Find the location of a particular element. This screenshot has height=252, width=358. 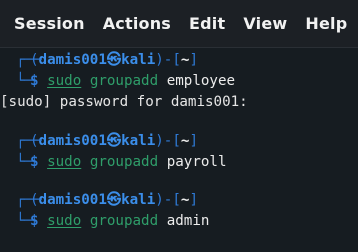

command-arg: employee is located at coordinates (201, 81).